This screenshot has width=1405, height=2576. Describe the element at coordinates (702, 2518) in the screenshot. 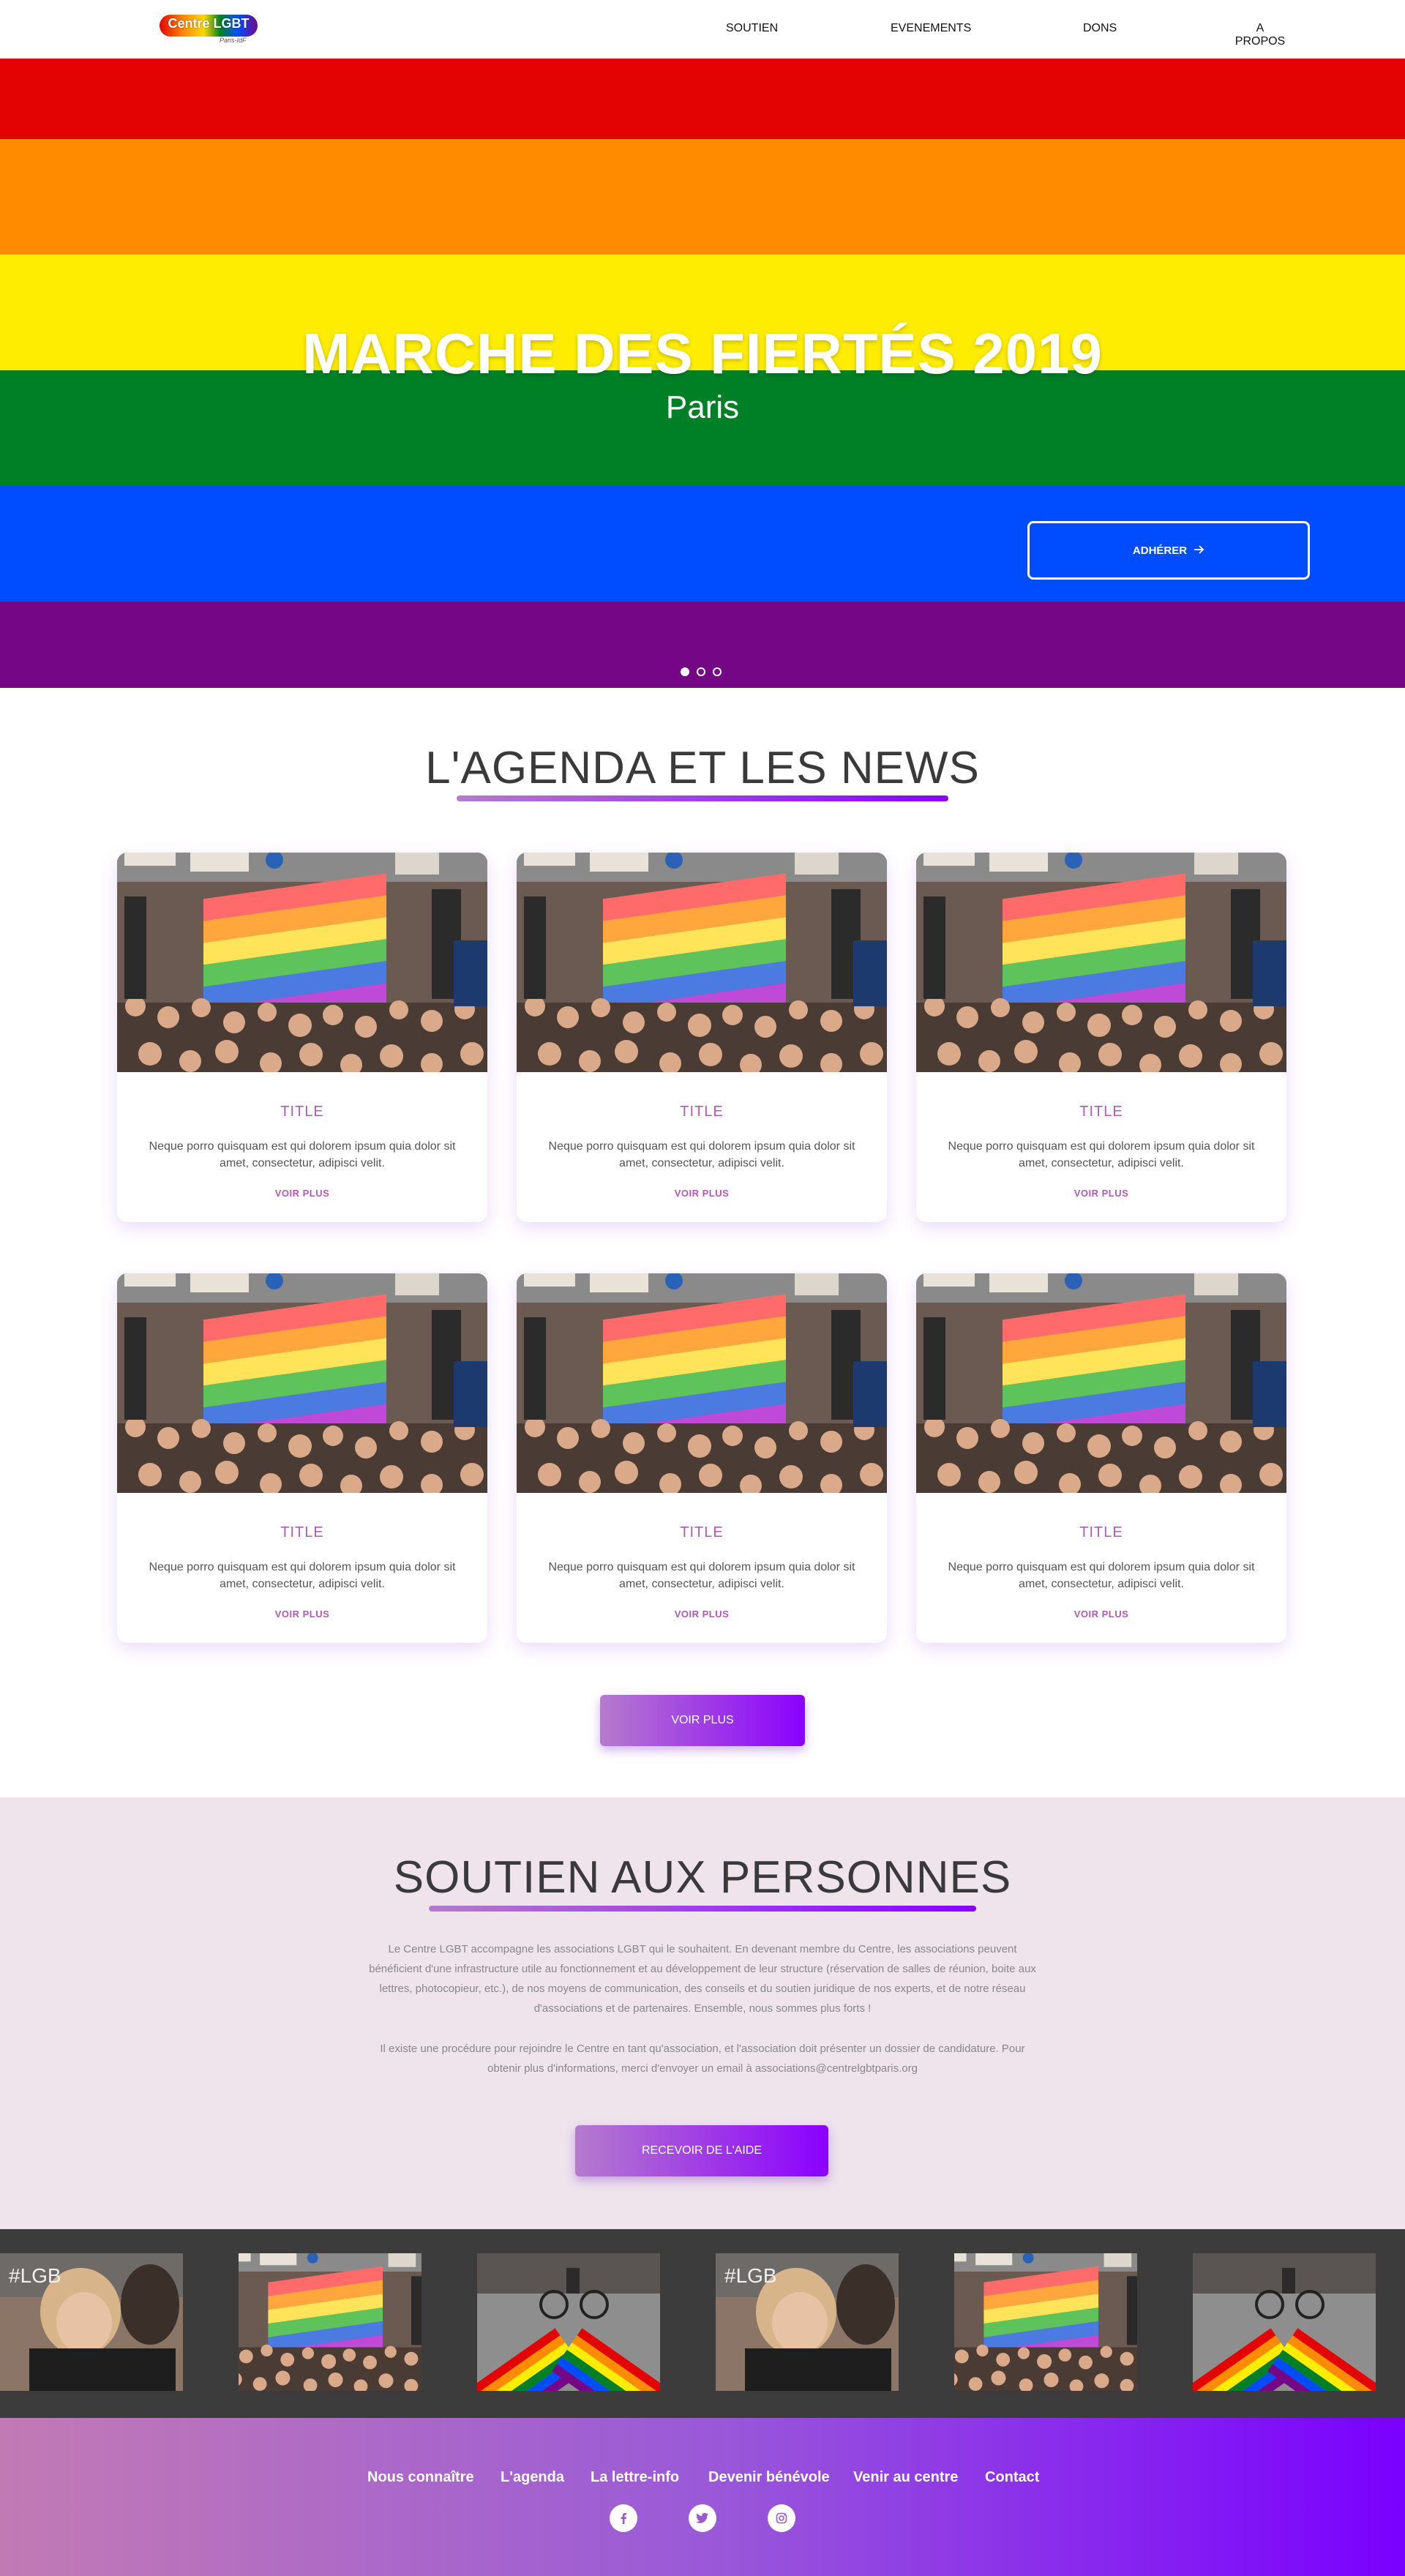

I see `twitter-icon` at that location.